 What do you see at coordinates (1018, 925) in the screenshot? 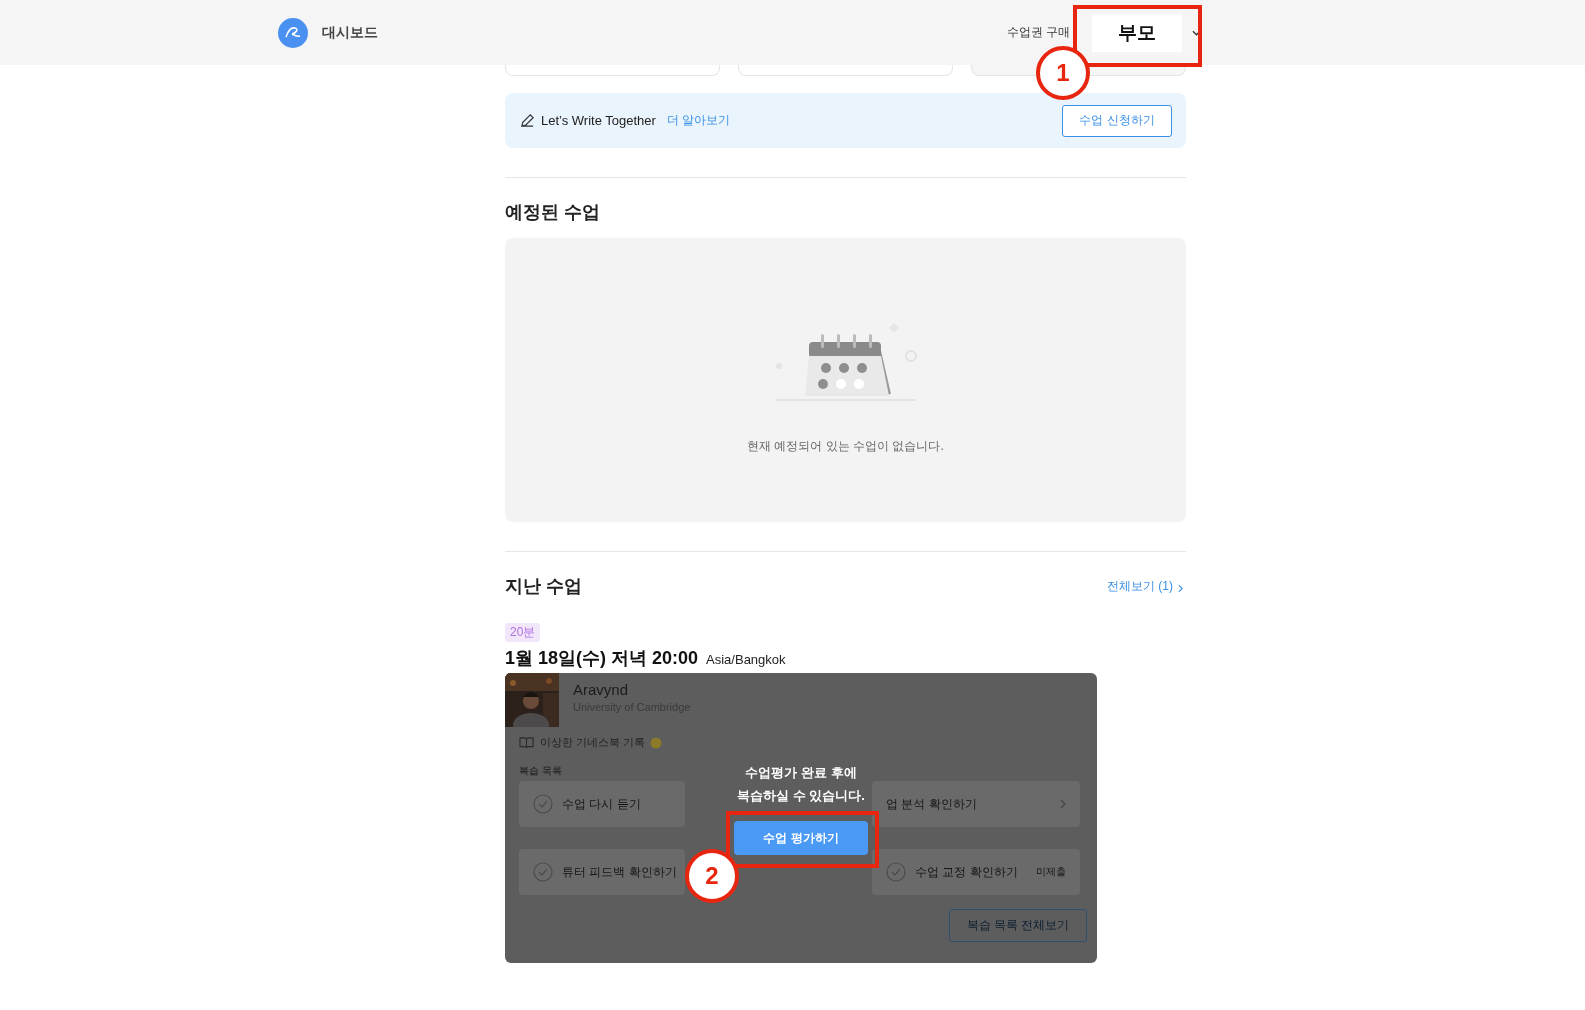
I see `review-all-button: 복습 목록 전체보기` at bounding box center [1018, 925].